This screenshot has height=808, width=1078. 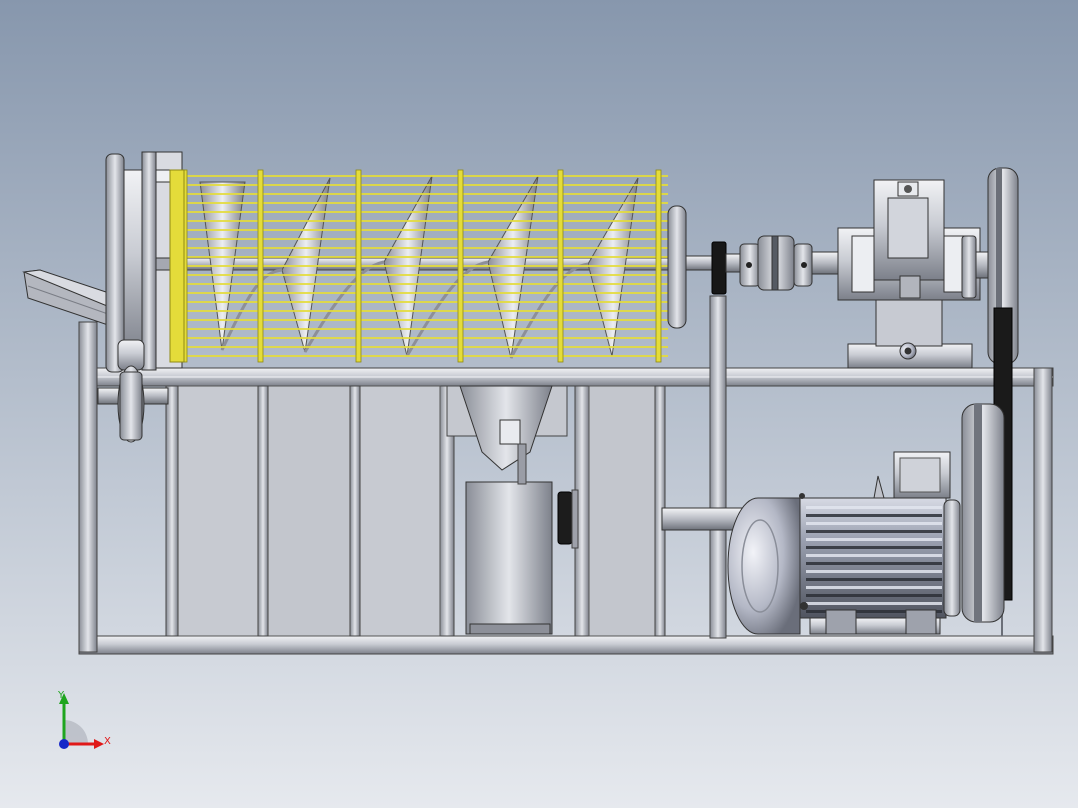 What do you see at coordinates (177, 266) in the screenshot?
I see `mesh-end-band` at bounding box center [177, 266].